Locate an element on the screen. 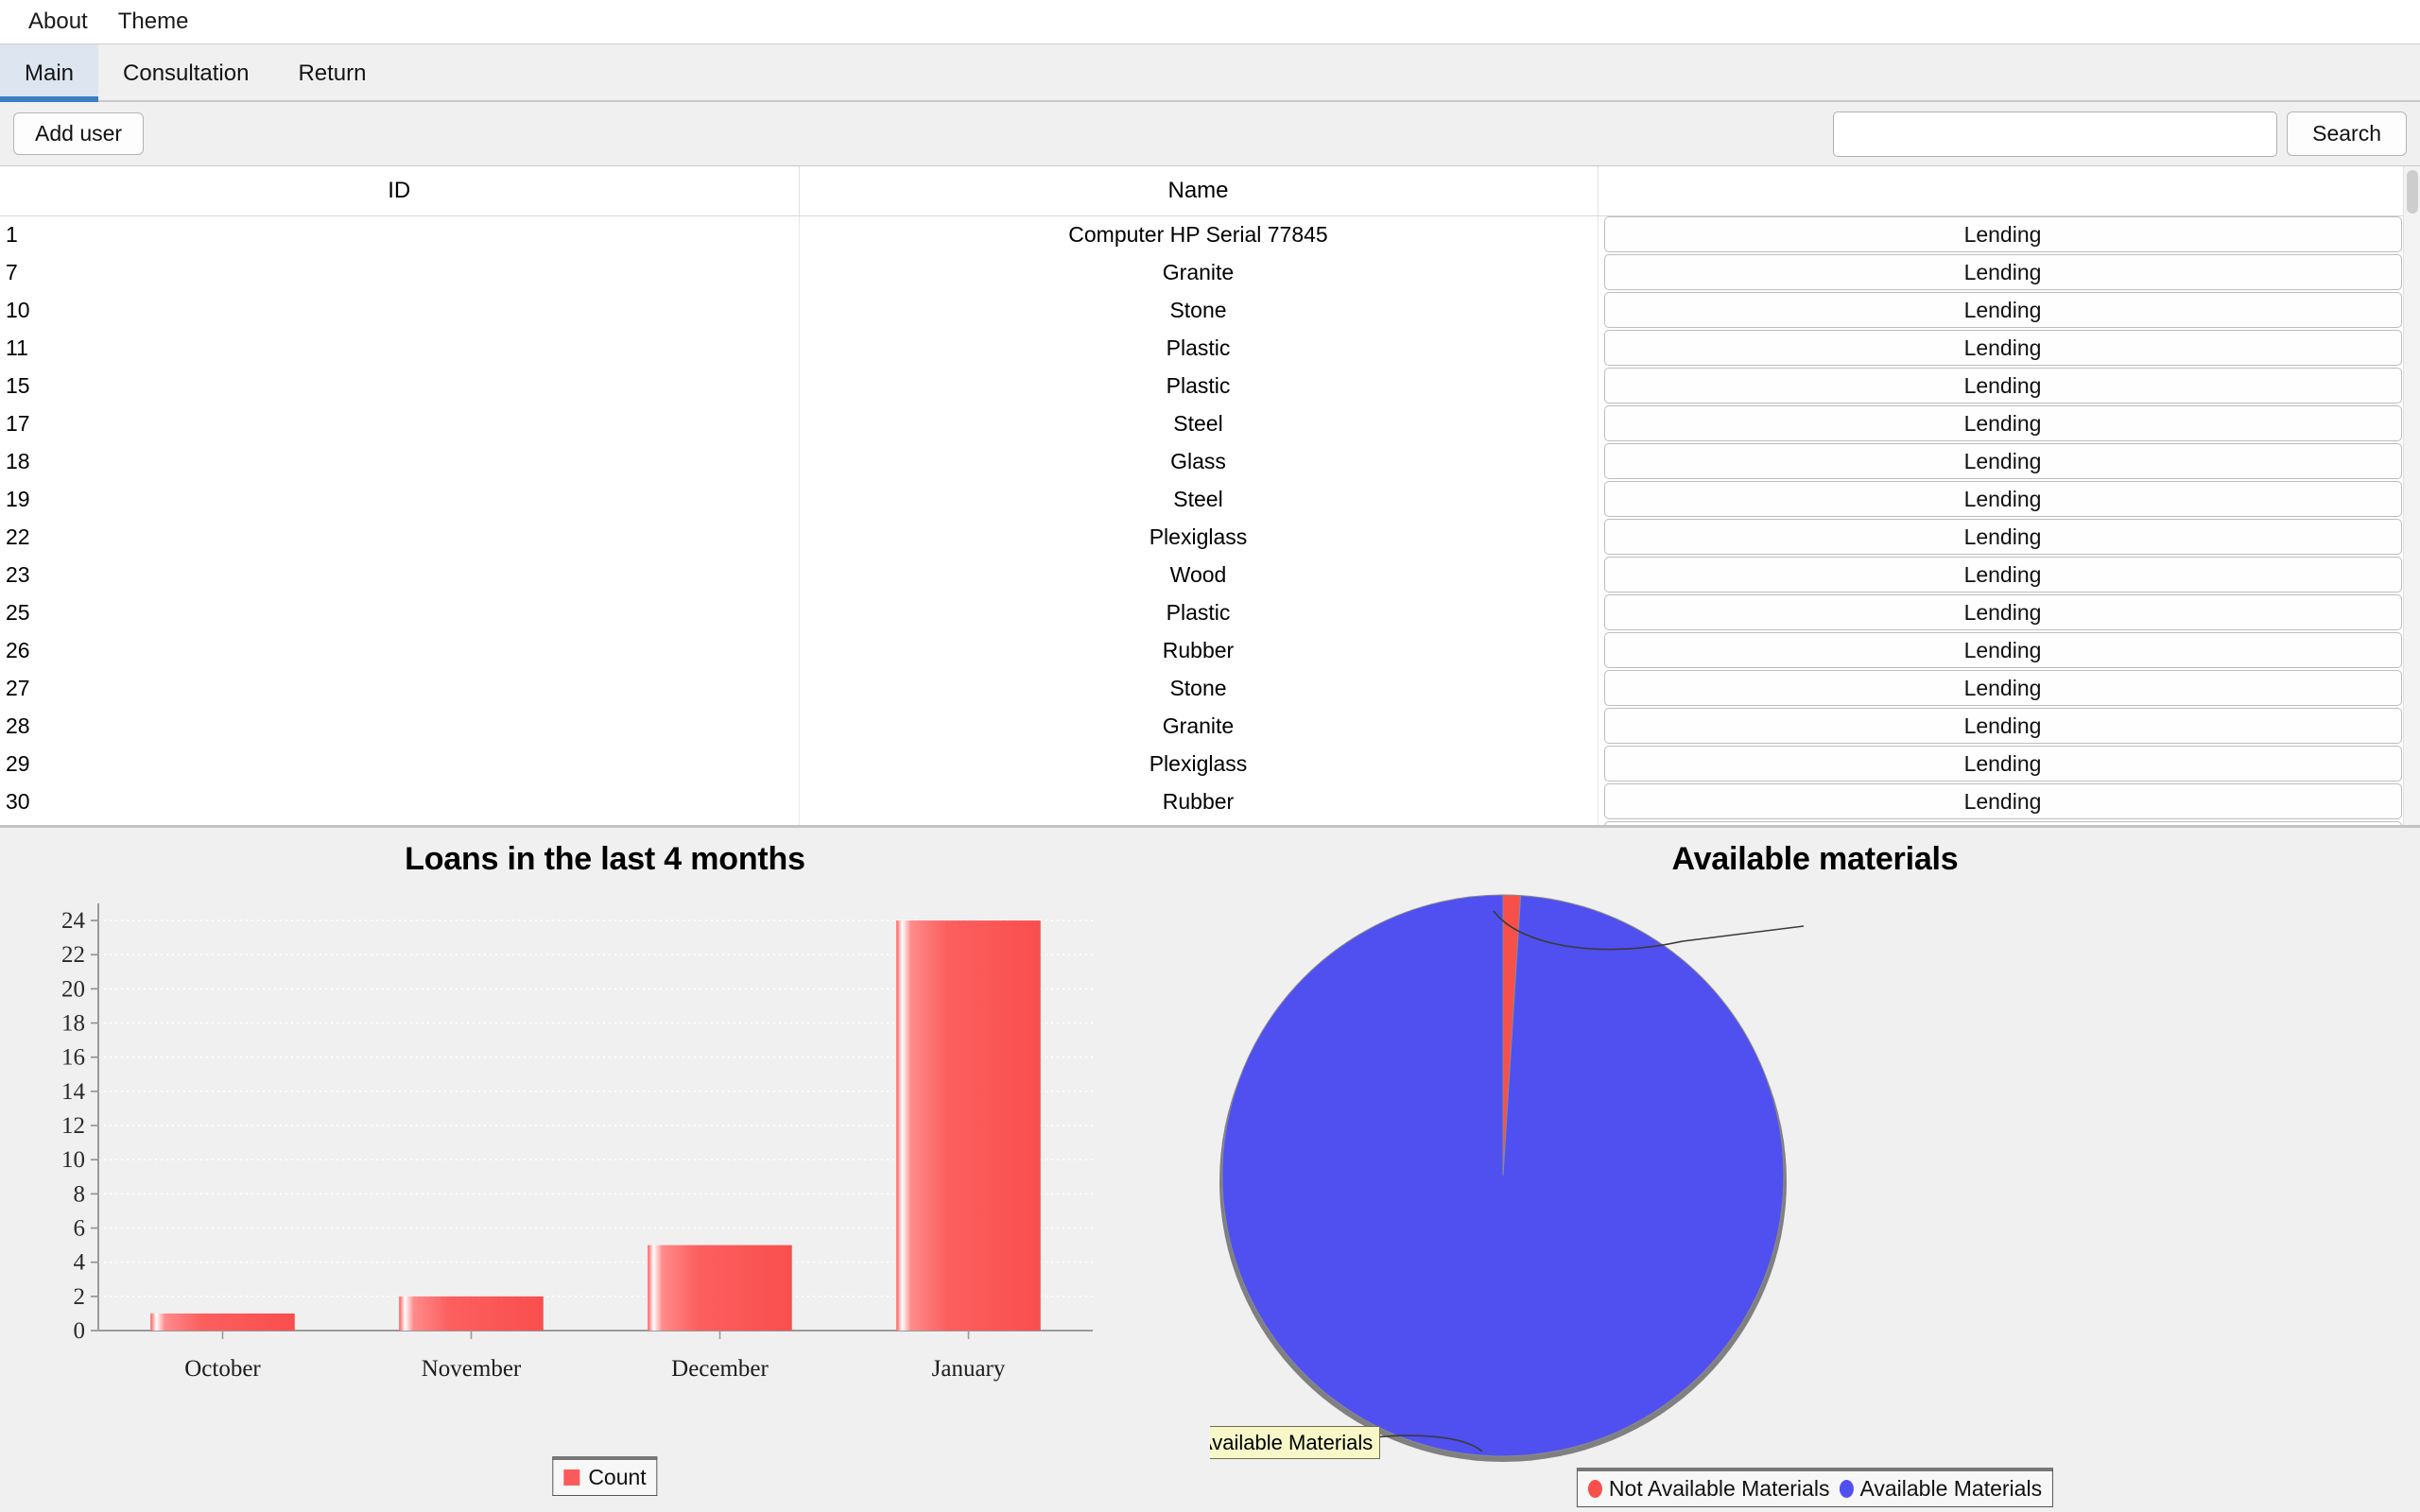 This screenshot has height=1512, width=2420. tab-main: Main is located at coordinates (49, 73).